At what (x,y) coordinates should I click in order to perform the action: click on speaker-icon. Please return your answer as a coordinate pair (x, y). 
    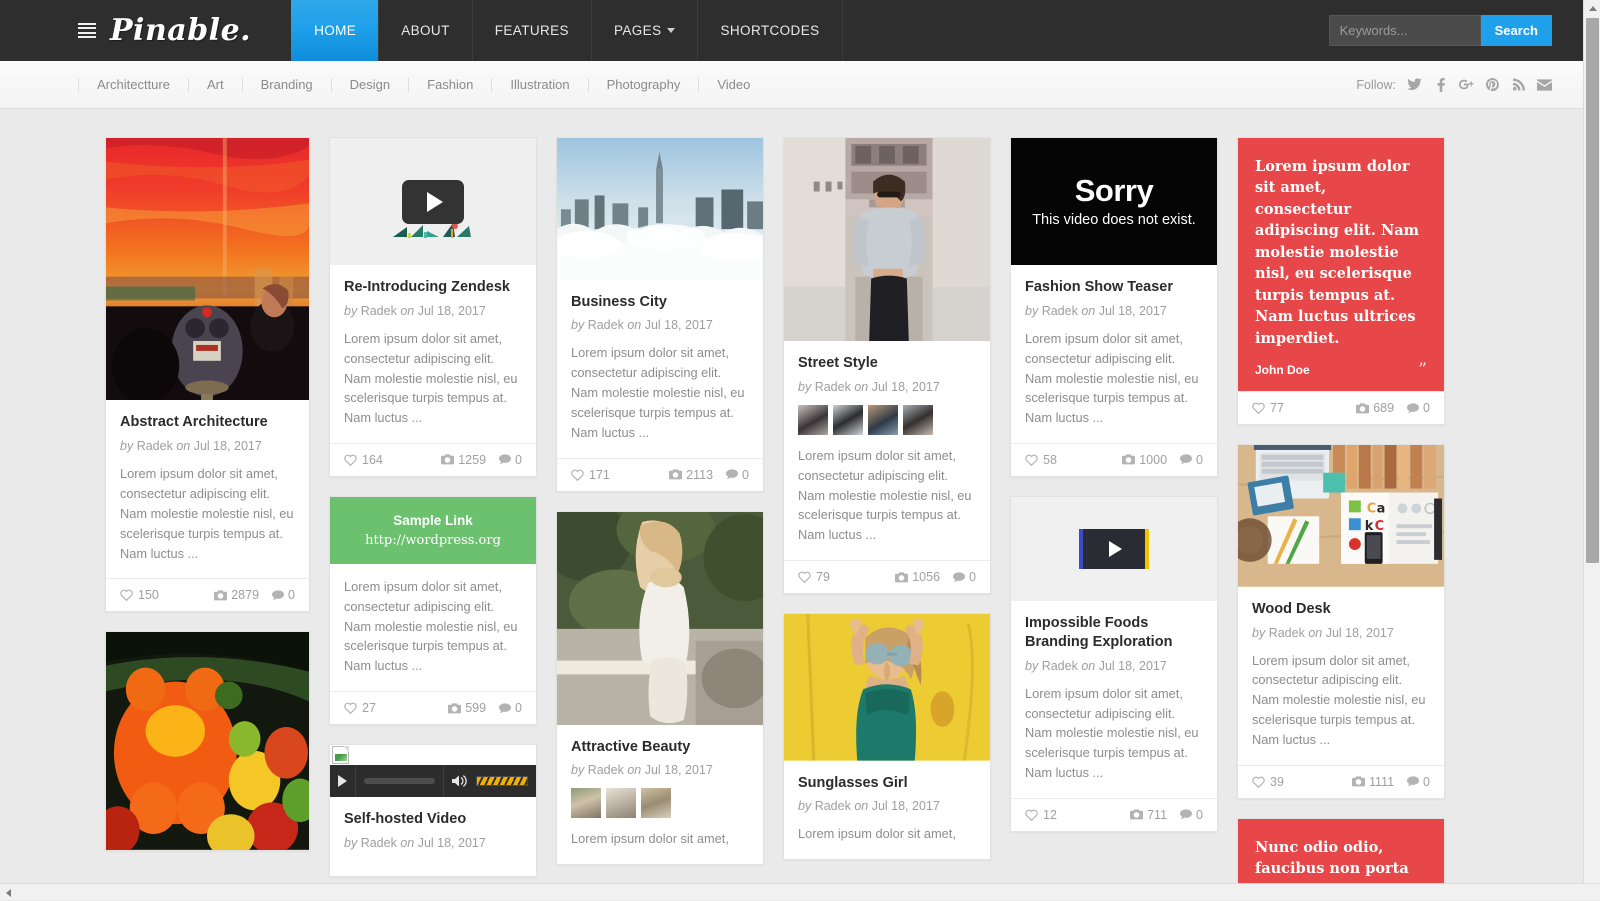
    Looking at the image, I should click on (460, 781).